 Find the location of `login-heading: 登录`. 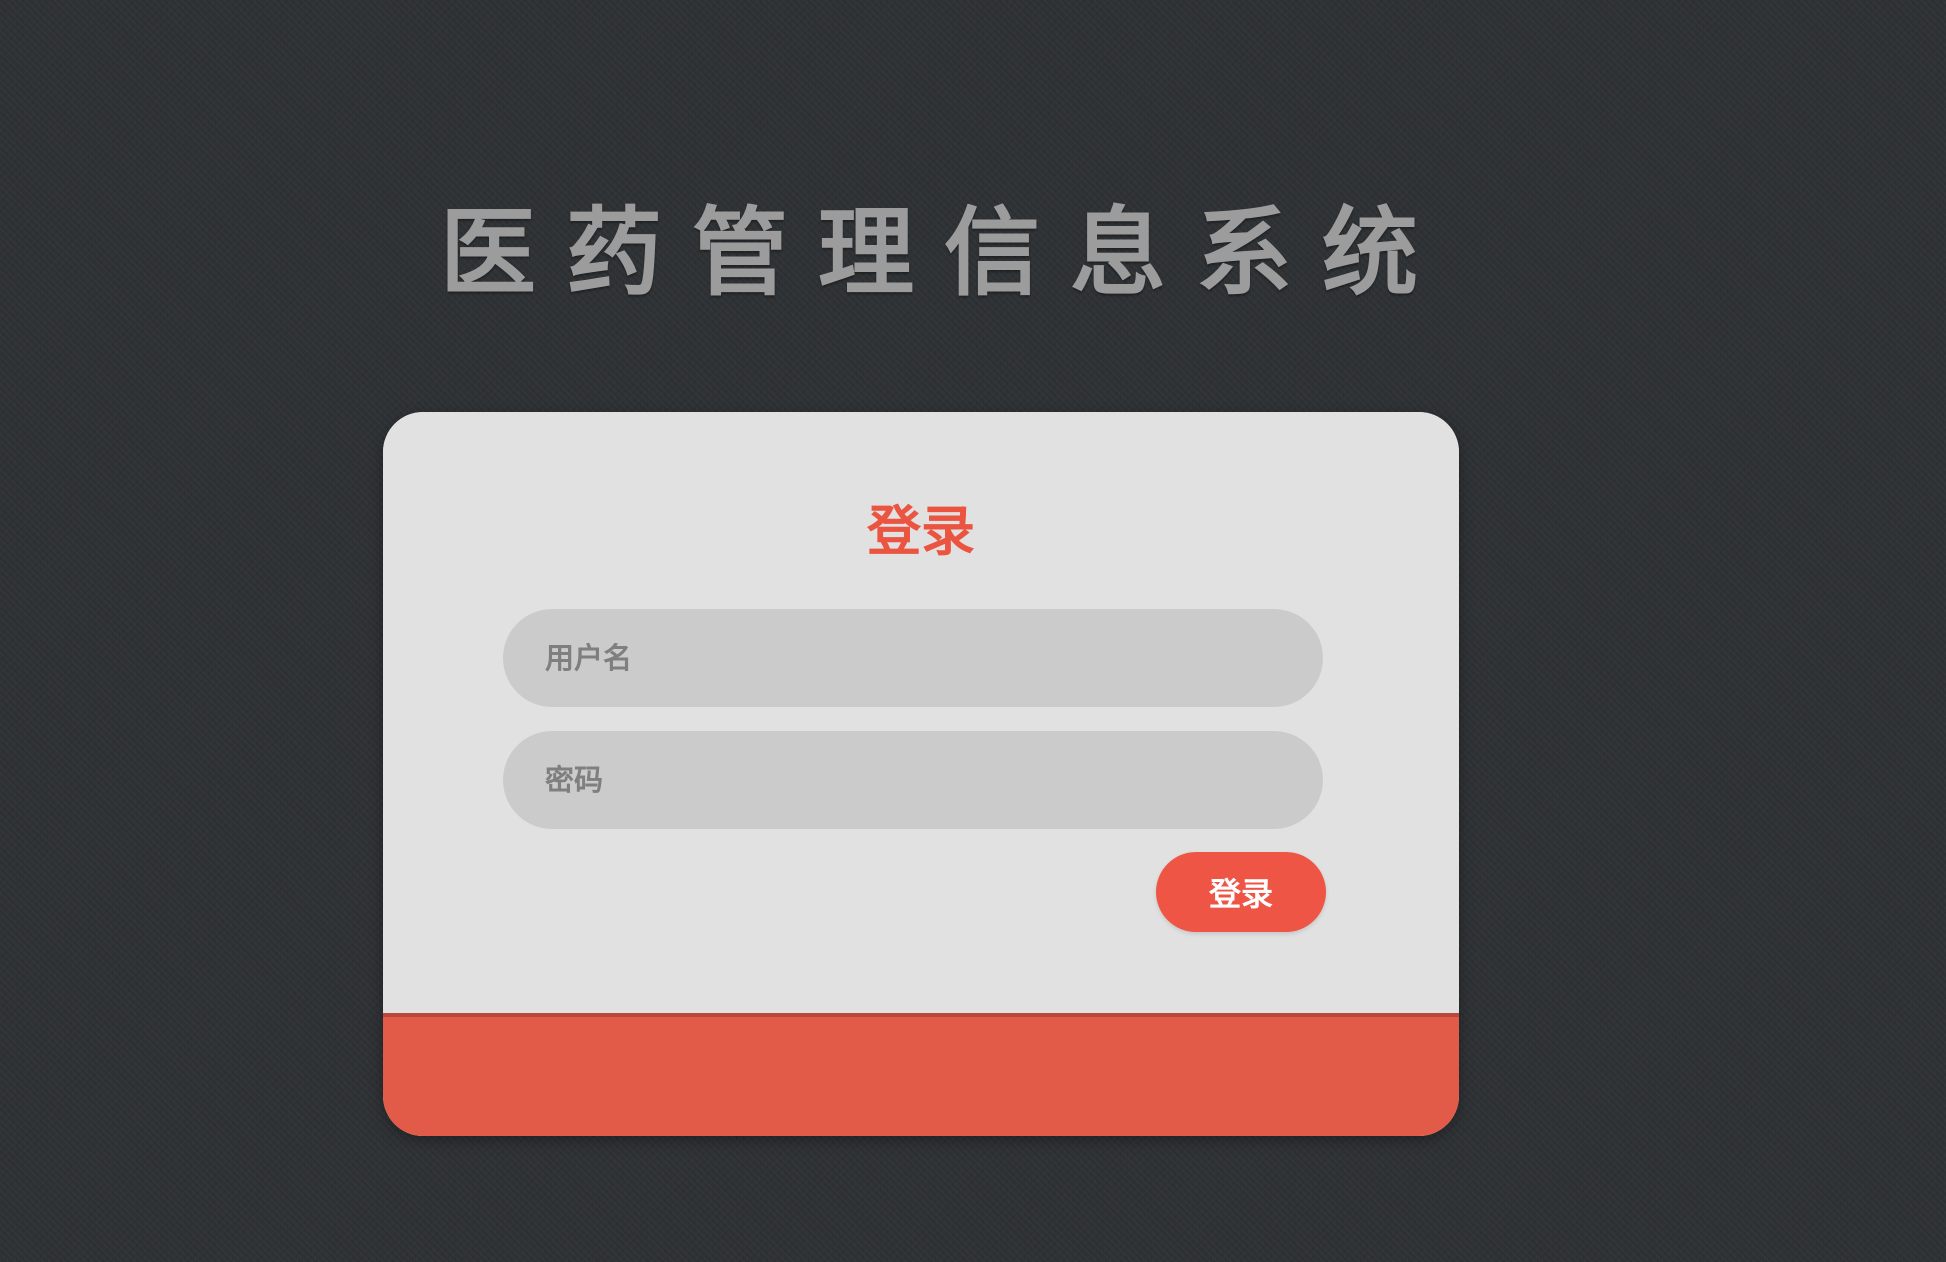

login-heading: 登录 is located at coordinates (921, 531).